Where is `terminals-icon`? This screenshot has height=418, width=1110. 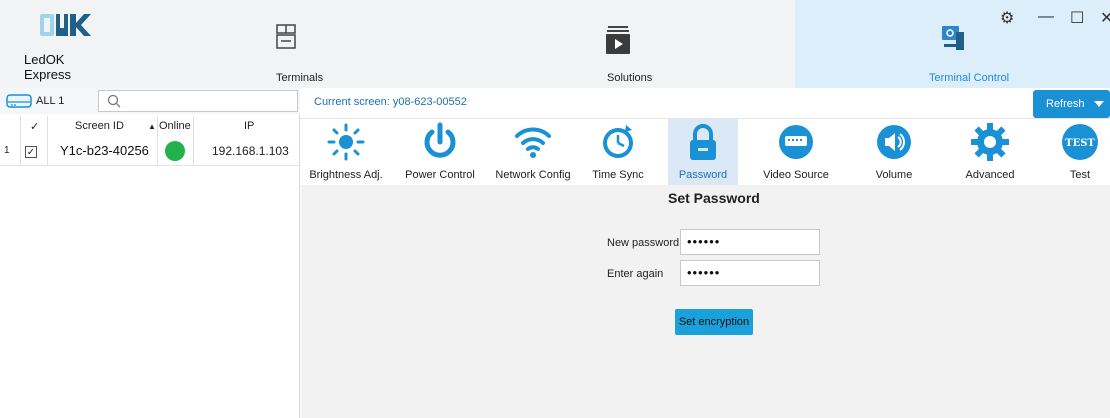 terminals-icon is located at coordinates (286, 36).